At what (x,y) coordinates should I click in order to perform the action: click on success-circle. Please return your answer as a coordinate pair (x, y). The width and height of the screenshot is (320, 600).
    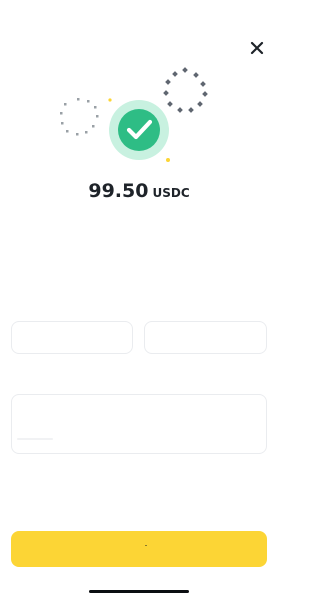
    Looking at the image, I should click on (139, 130).